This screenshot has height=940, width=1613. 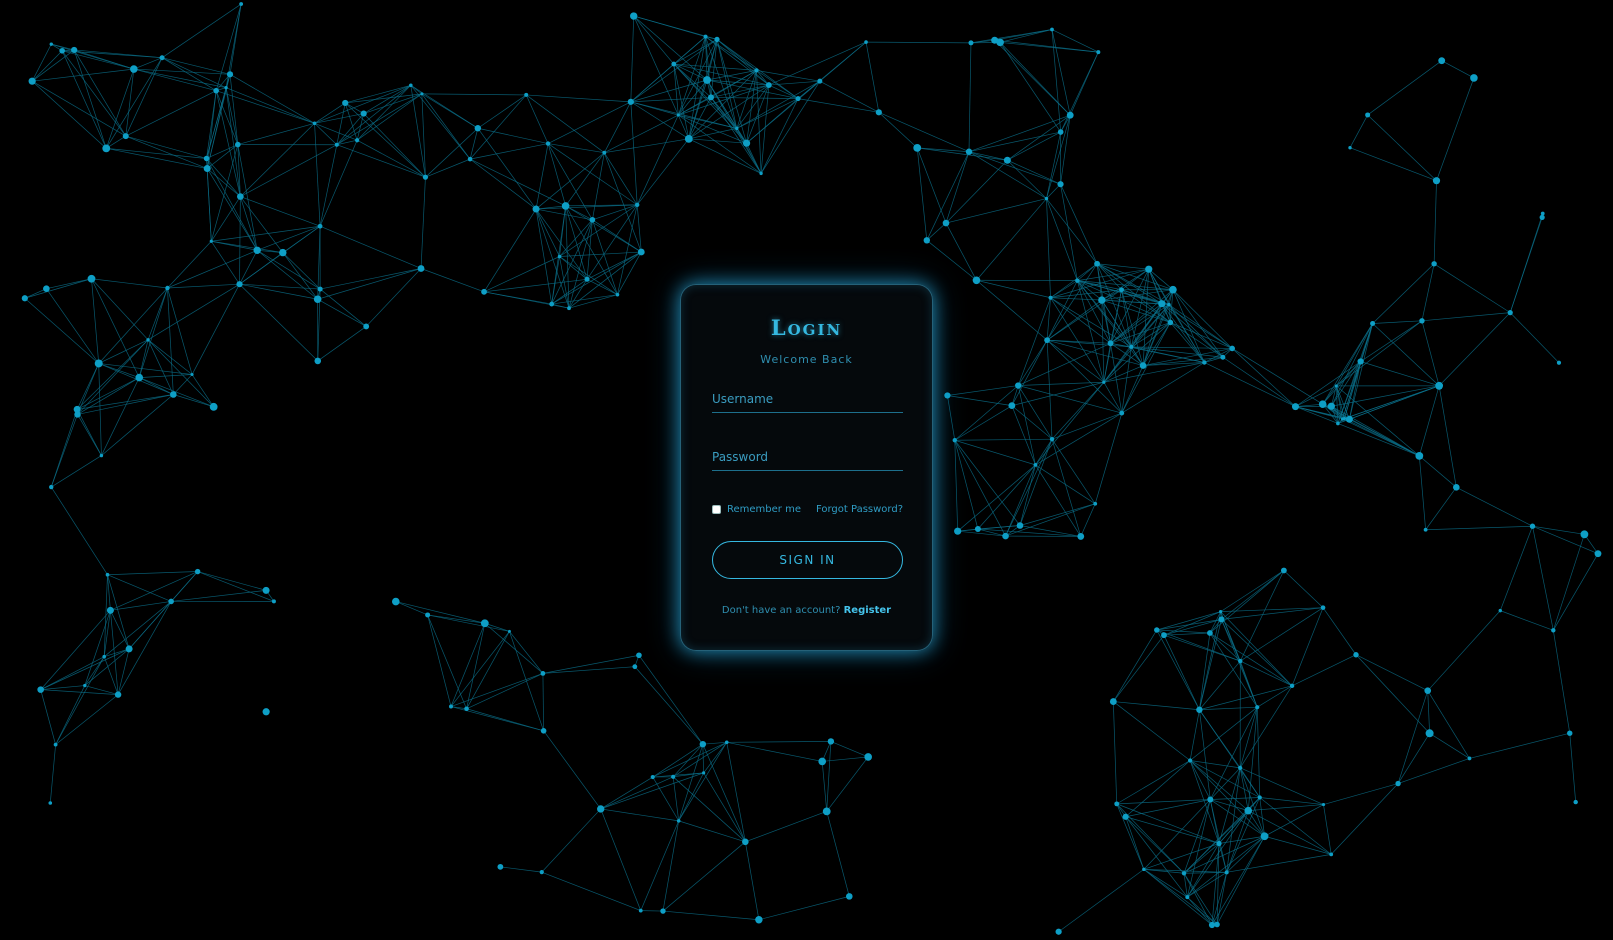 What do you see at coordinates (756, 509) in the screenshot?
I see `remember-me: Remember me` at bounding box center [756, 509].